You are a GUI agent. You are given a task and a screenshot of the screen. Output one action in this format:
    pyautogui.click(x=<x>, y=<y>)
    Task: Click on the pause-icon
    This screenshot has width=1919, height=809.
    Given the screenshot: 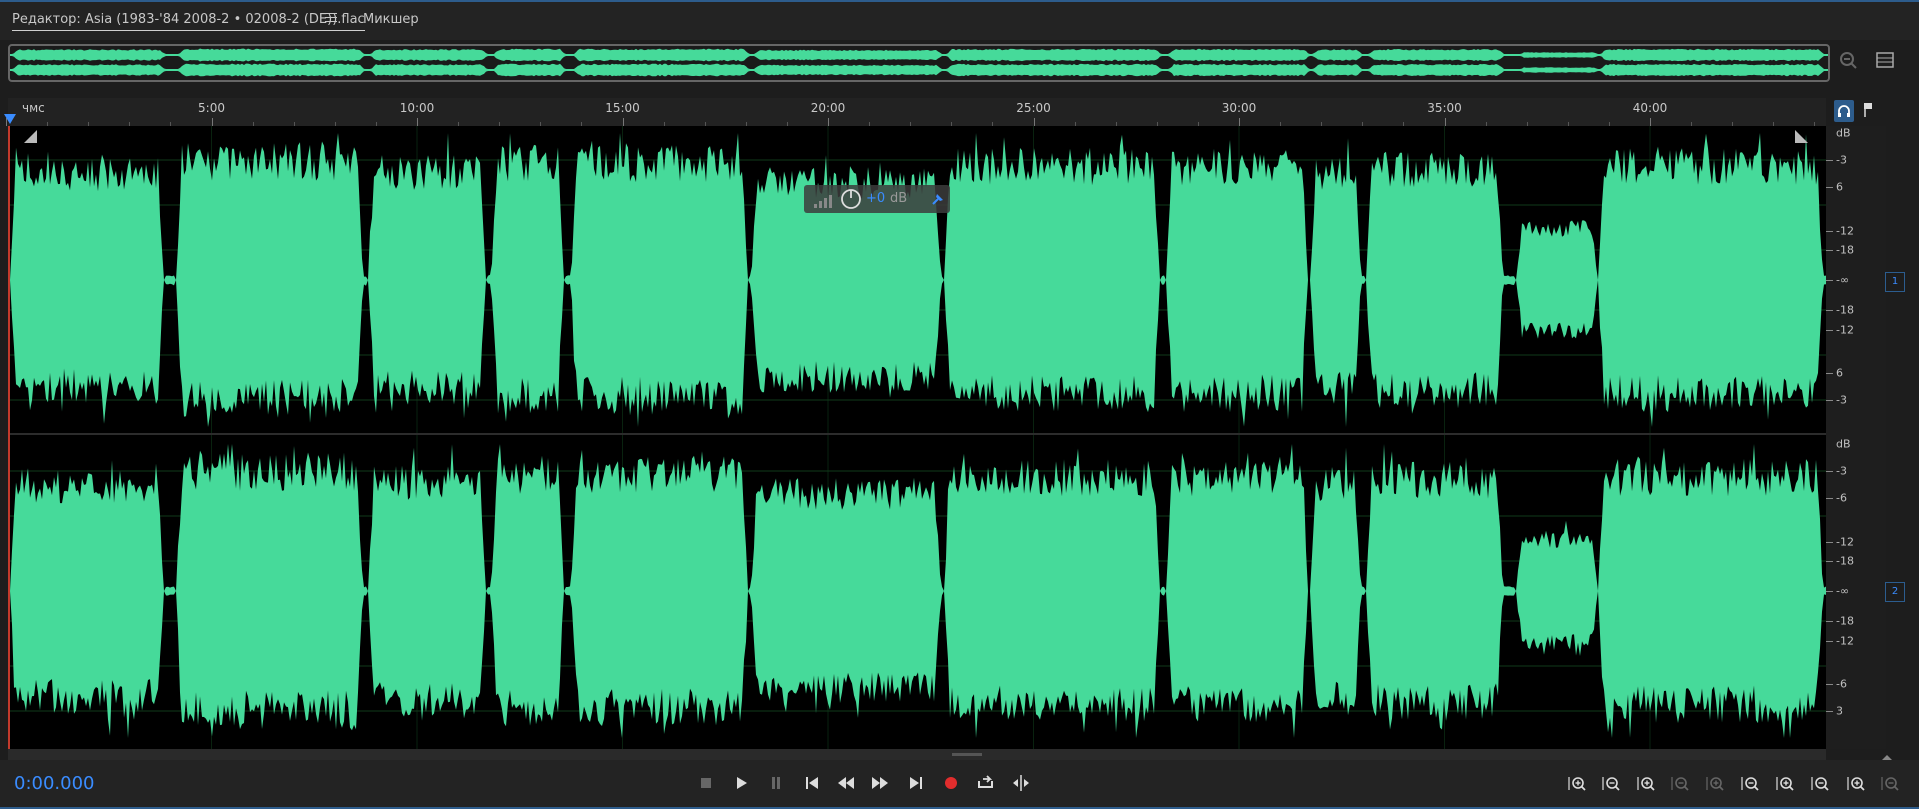 What is the action you would take?
    pyautogui.click(x=776, y=783)
    